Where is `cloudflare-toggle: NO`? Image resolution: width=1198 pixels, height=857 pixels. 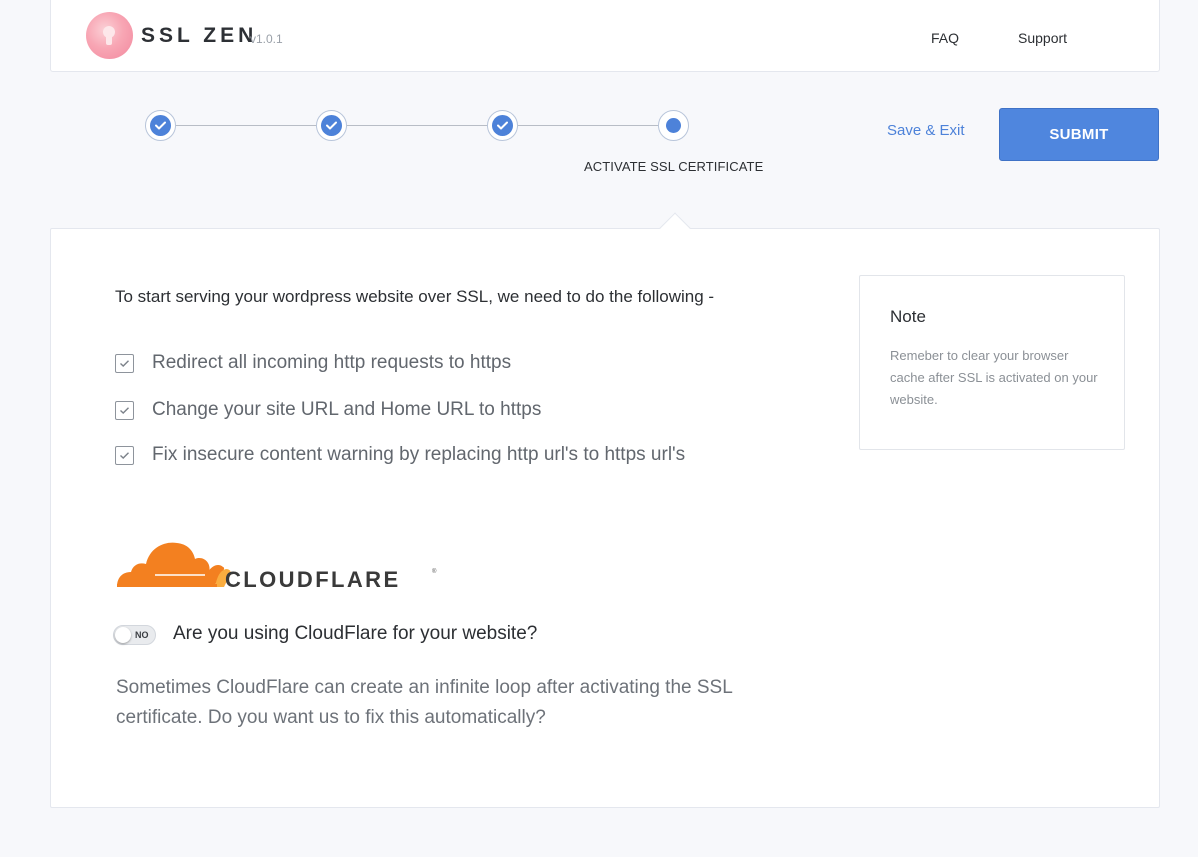 cloudflare-toggle: NO is located at coordinates (134, 635).